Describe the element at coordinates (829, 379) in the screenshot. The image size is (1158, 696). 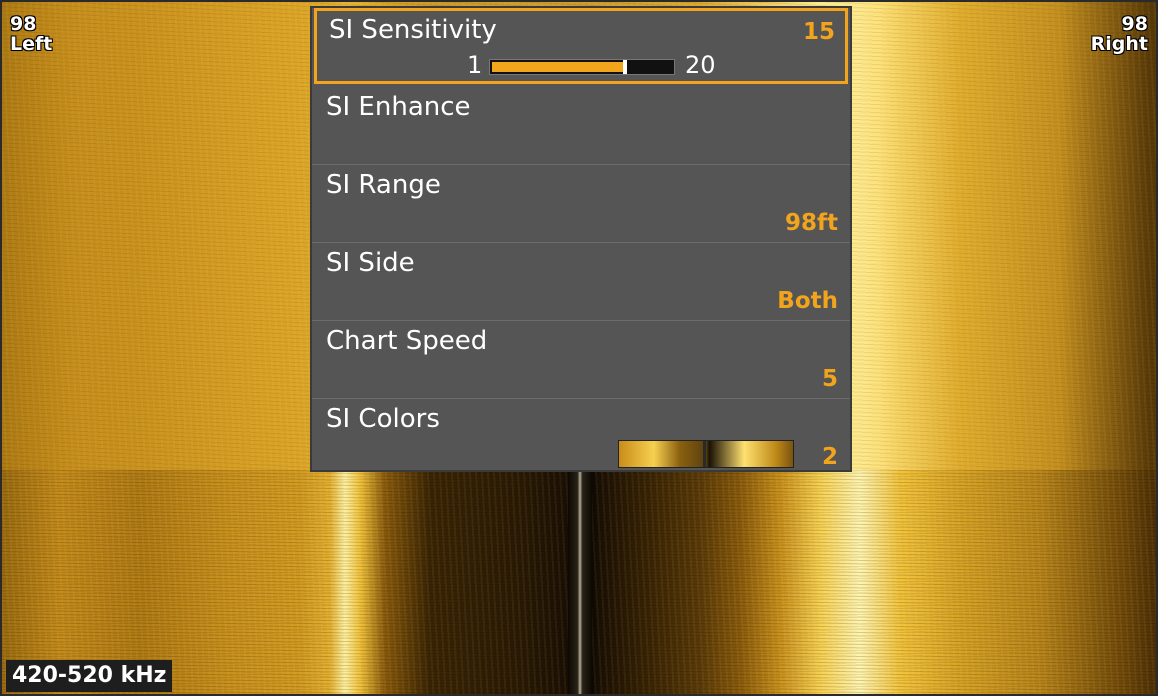
I see `menu-item-value: 5` at that location.